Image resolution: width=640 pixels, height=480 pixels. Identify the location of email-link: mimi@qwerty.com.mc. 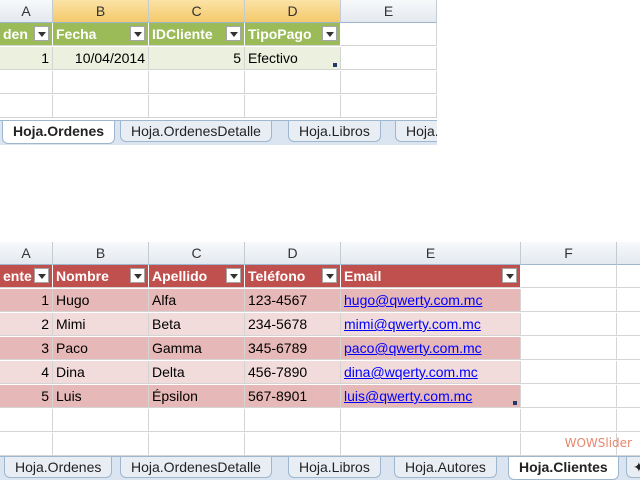
(412, 324).